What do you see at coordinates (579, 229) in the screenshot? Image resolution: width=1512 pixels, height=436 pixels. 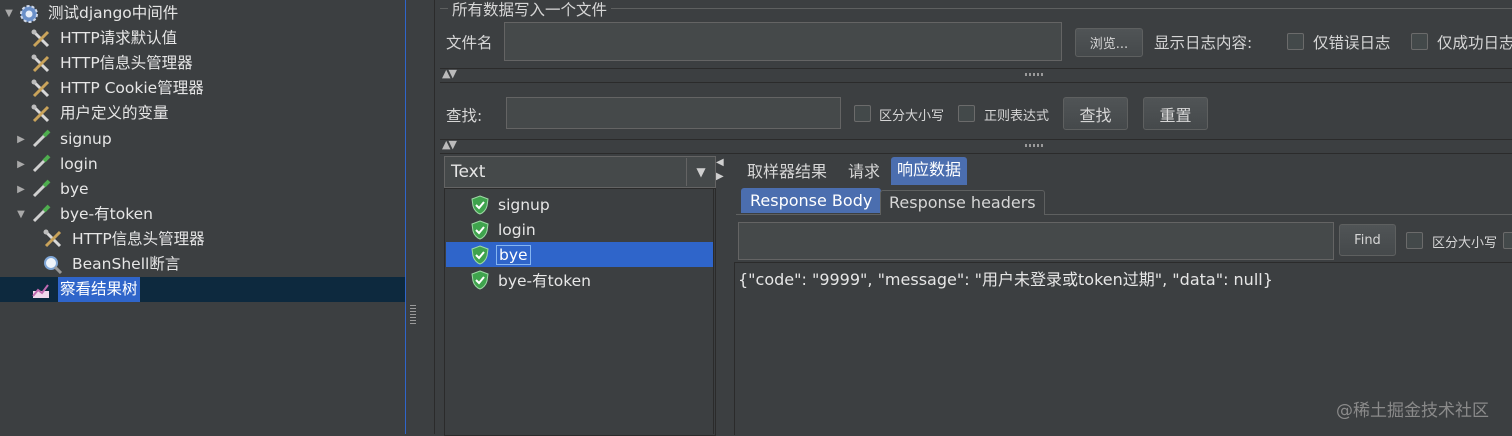 I see `result-item: login` at bounding box center [579, 229].